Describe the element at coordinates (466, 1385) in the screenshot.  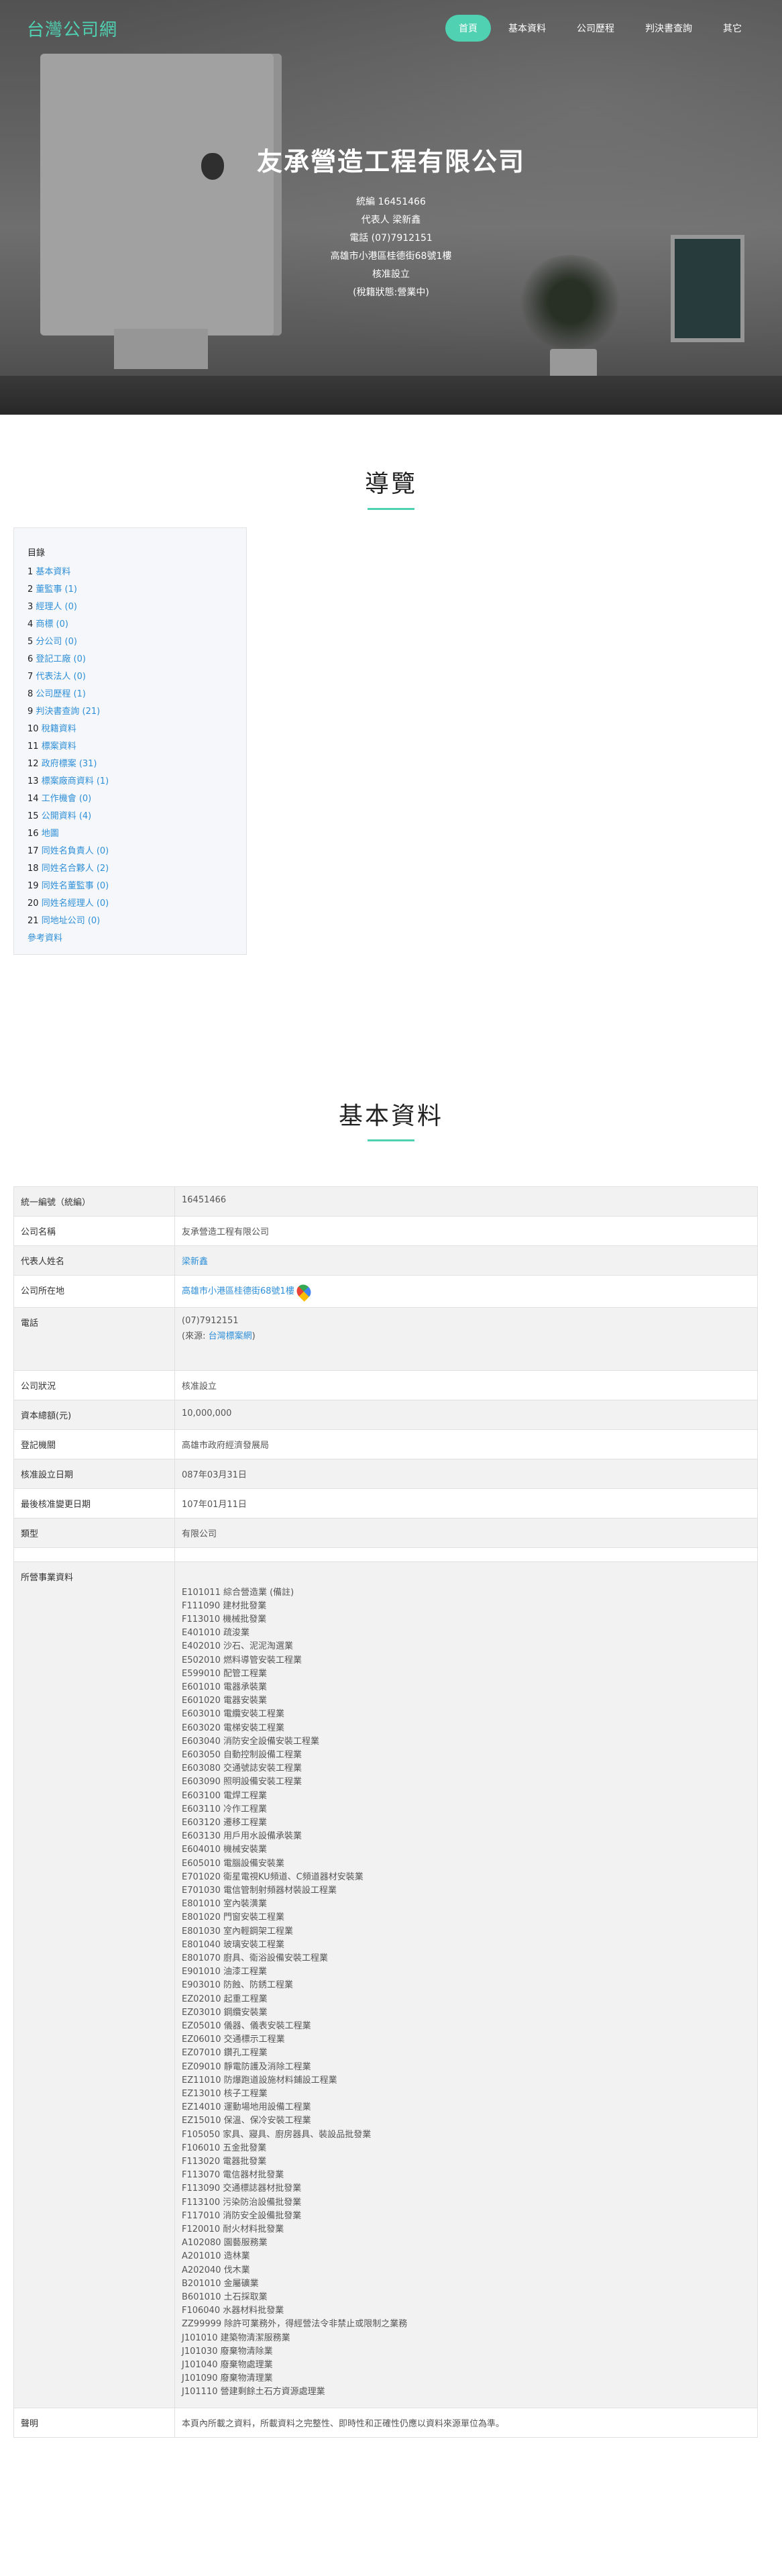
I see `row-value: 核准設立` at that location.